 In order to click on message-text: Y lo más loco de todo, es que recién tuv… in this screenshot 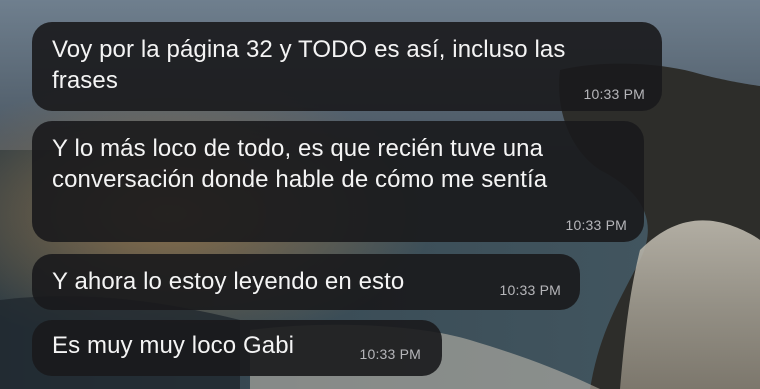, I will do `click(300, 164)`.